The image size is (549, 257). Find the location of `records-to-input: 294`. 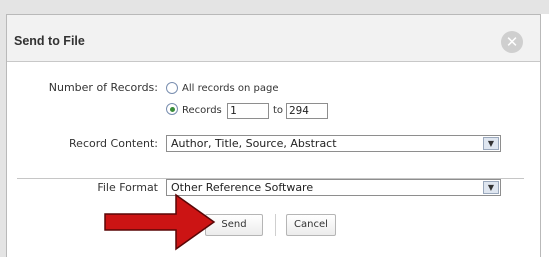

records-to-input: 294 is located at coordinates (307, 111).